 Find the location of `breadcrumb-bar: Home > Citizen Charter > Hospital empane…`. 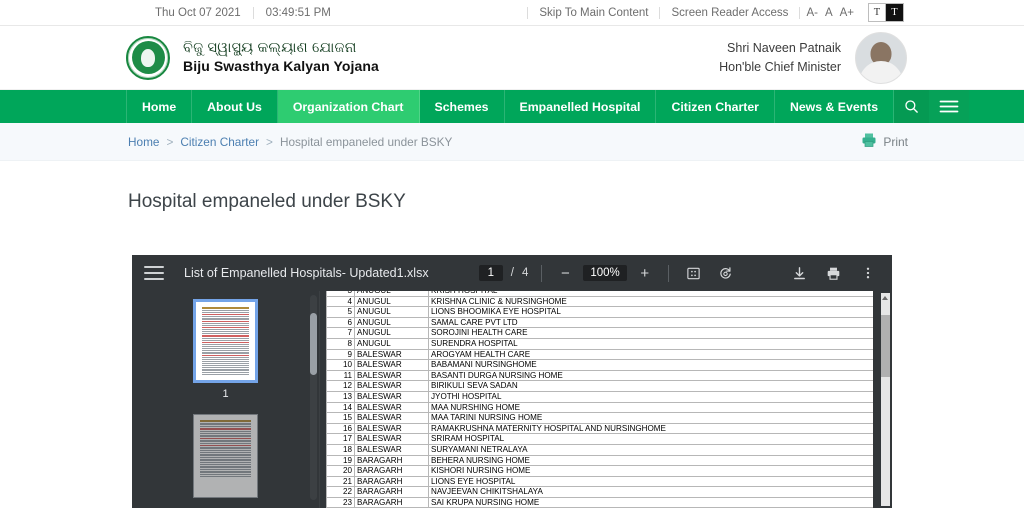

breadcrumb-bar: Home > Citizen Charter > Hospital empane… is located at coordinates (512, 142).